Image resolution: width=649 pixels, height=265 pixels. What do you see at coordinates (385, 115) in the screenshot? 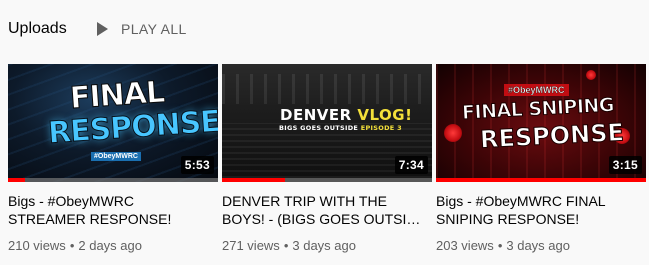
I see `thumbnail-text-yellow: VLOG!` at bounding box center [385, 115].